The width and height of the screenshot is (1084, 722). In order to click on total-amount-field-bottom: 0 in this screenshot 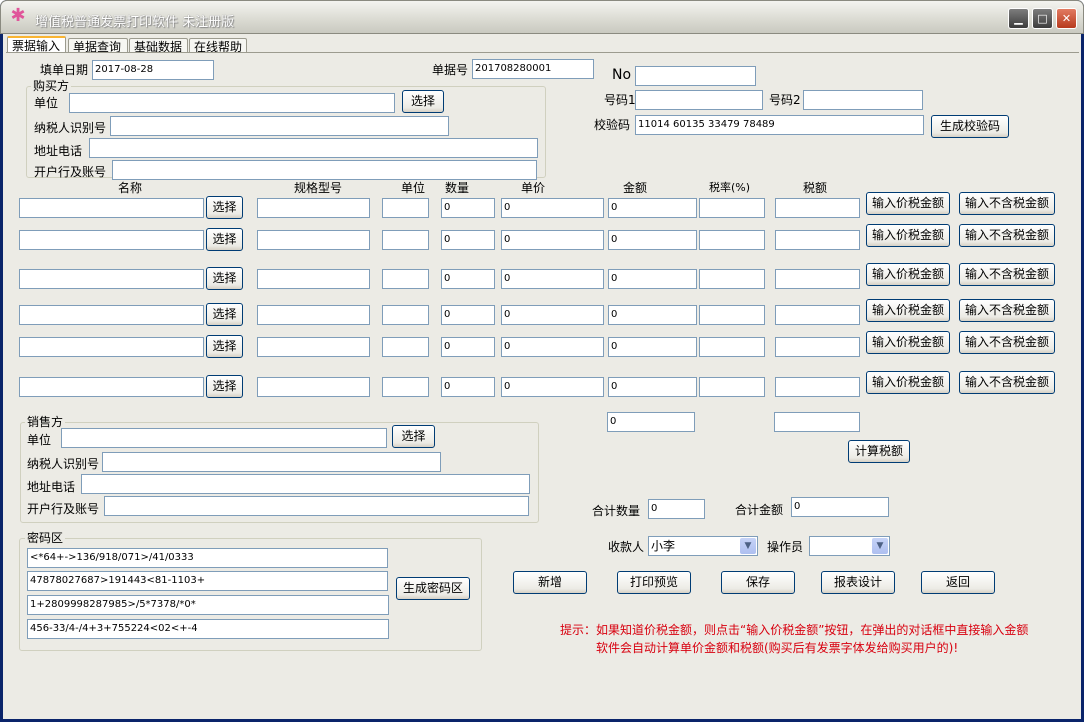, I will do `click(840, 507)`.